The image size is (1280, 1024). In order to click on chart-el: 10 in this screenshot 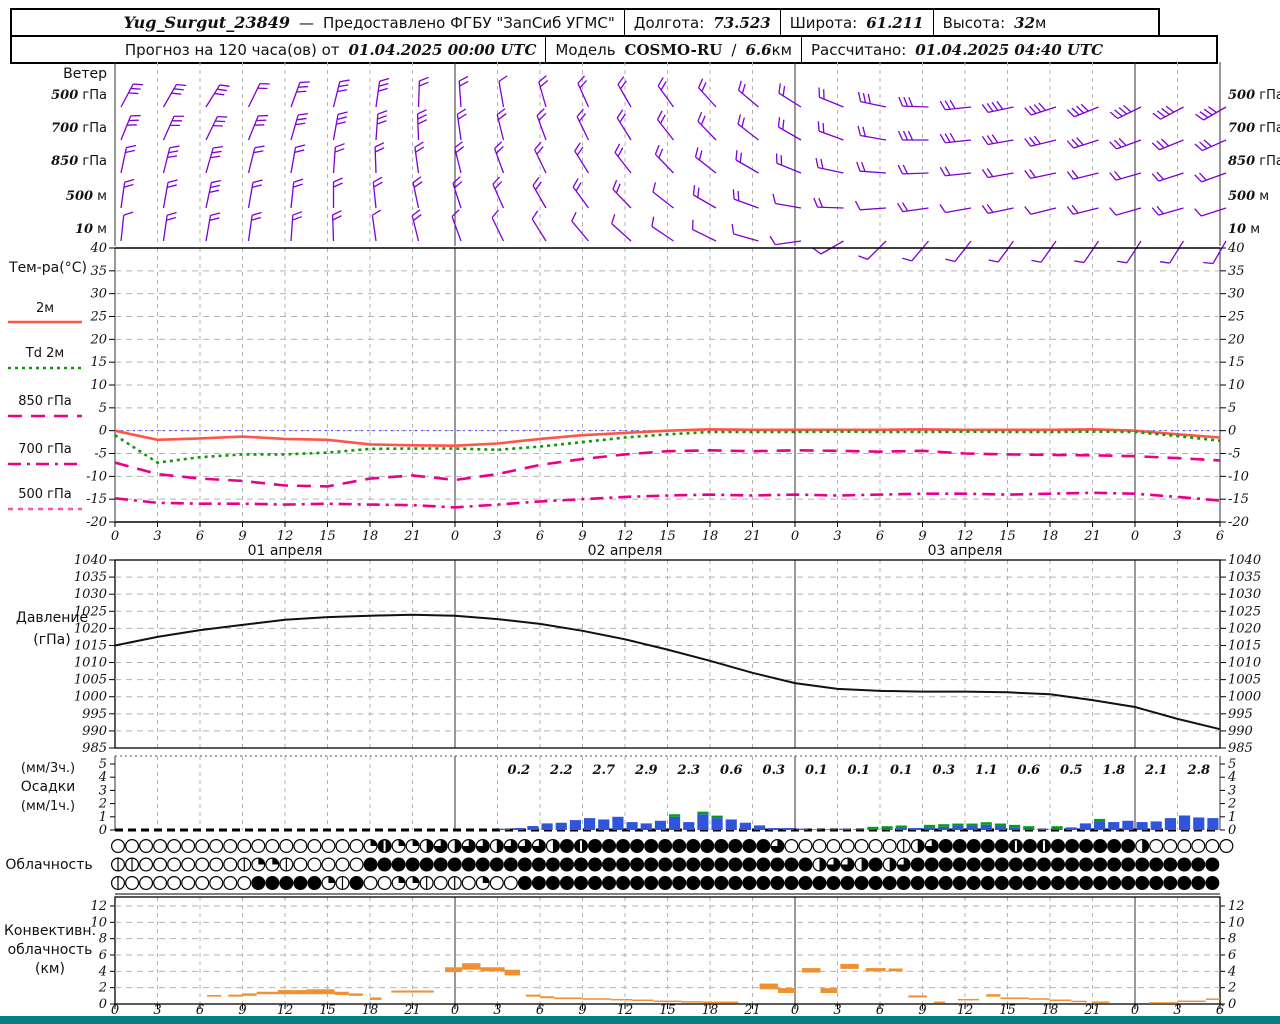, I will do `click(1237, 229)`.